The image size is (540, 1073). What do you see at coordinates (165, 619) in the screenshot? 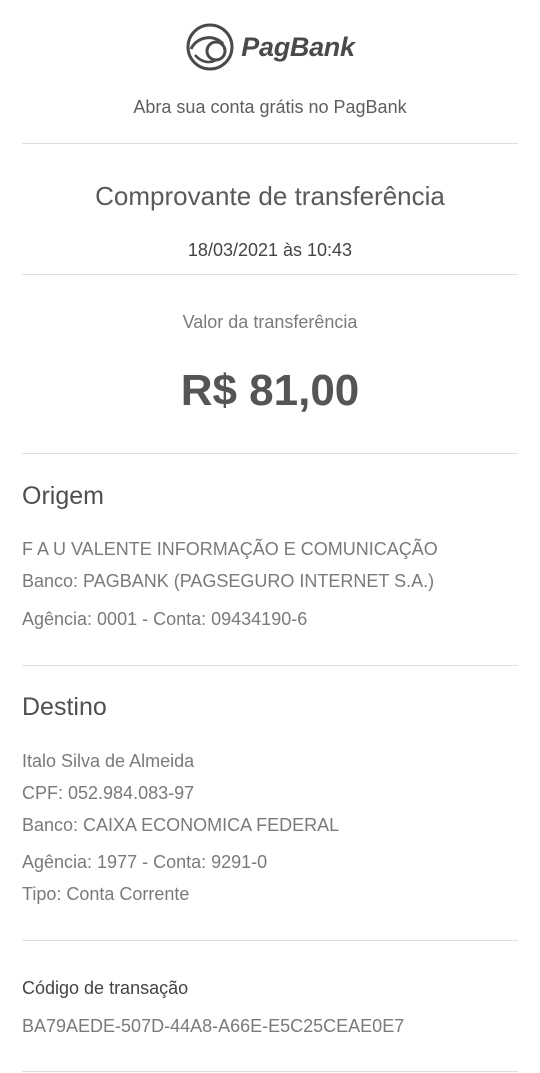
I see `origin-account: Agência: 0001 - Conta: 09434190-6` at bounding box center [165, 619].